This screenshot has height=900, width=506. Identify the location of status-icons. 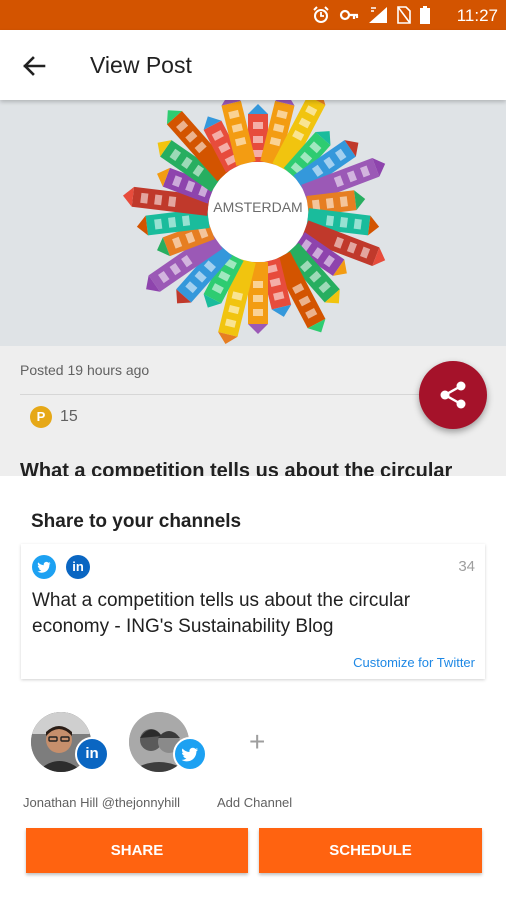
(371, 15).